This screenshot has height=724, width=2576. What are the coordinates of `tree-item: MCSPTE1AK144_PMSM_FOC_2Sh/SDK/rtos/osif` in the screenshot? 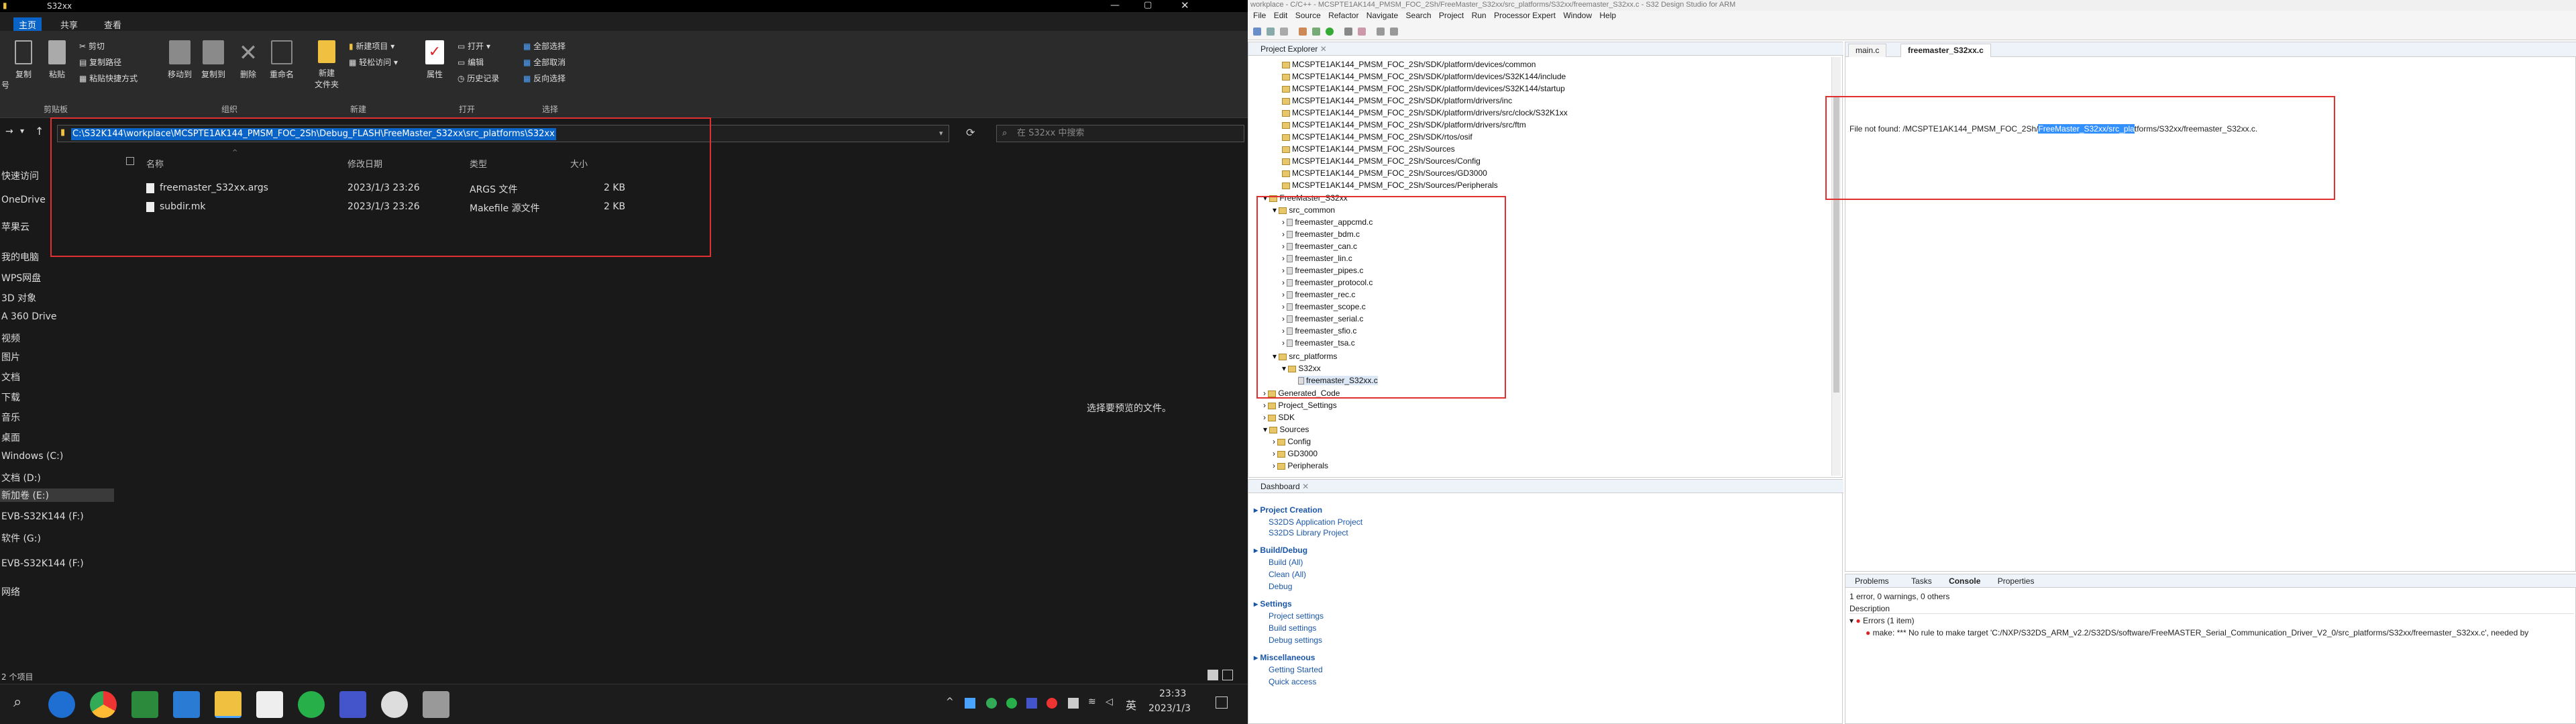 It's located at (1377, 137).